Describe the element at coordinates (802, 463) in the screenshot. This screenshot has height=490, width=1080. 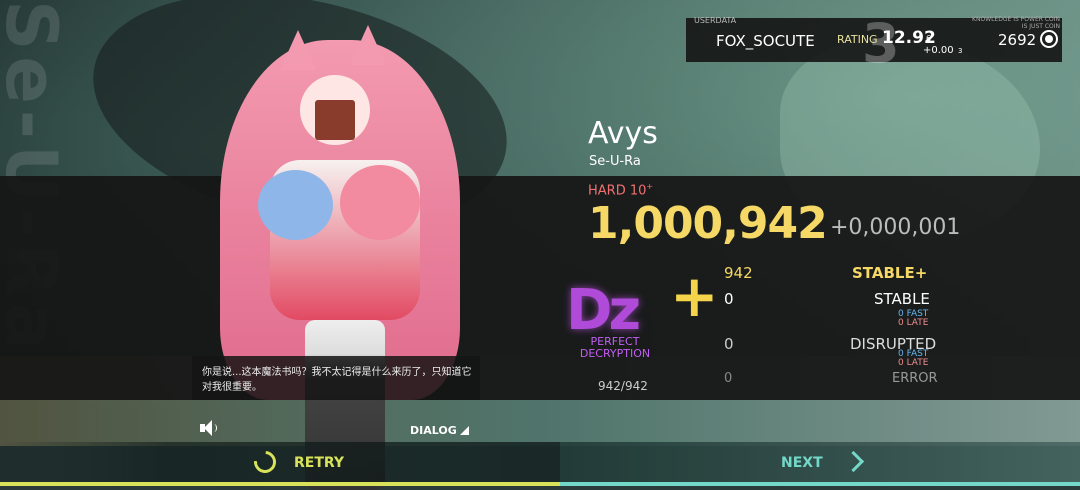
I see `next-label: NEXT` at that location.